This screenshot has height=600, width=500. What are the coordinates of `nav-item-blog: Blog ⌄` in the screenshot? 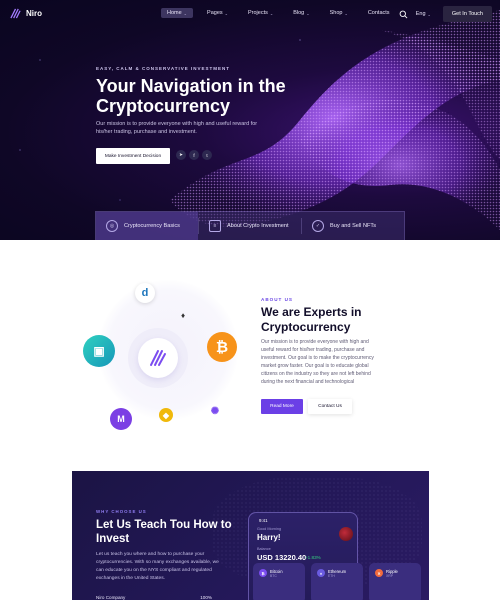 It's located at (301, 13).